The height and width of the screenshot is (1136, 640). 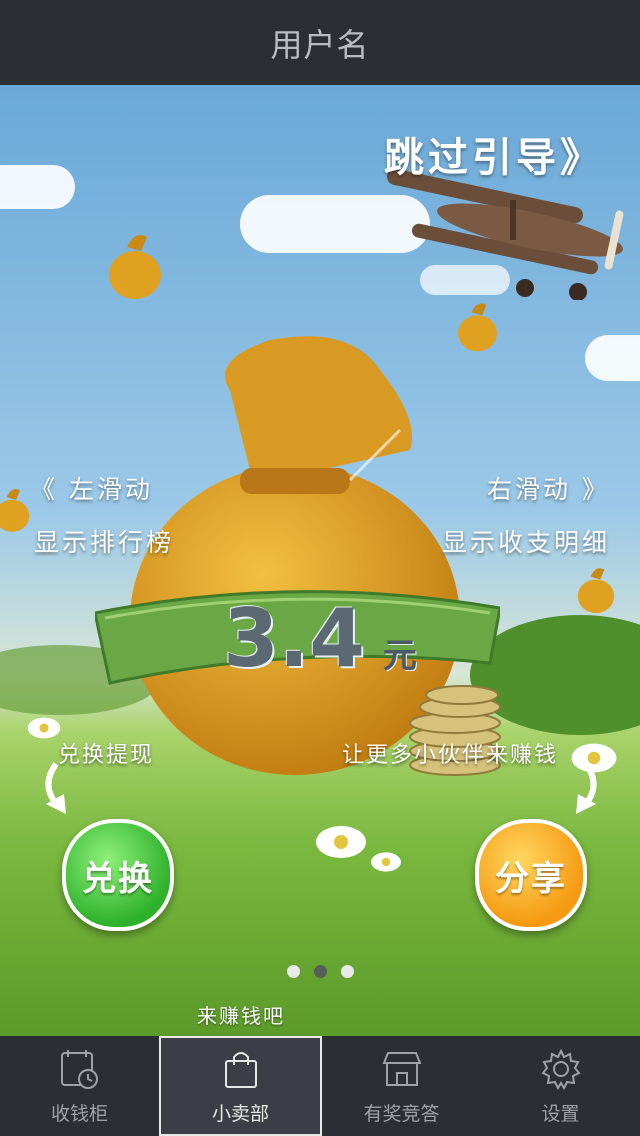 What do you see at coordinates (91, 489) in the screenshot?
I see `left-swipe-hint: 《 左滑动` at bounding box center [91, 489].